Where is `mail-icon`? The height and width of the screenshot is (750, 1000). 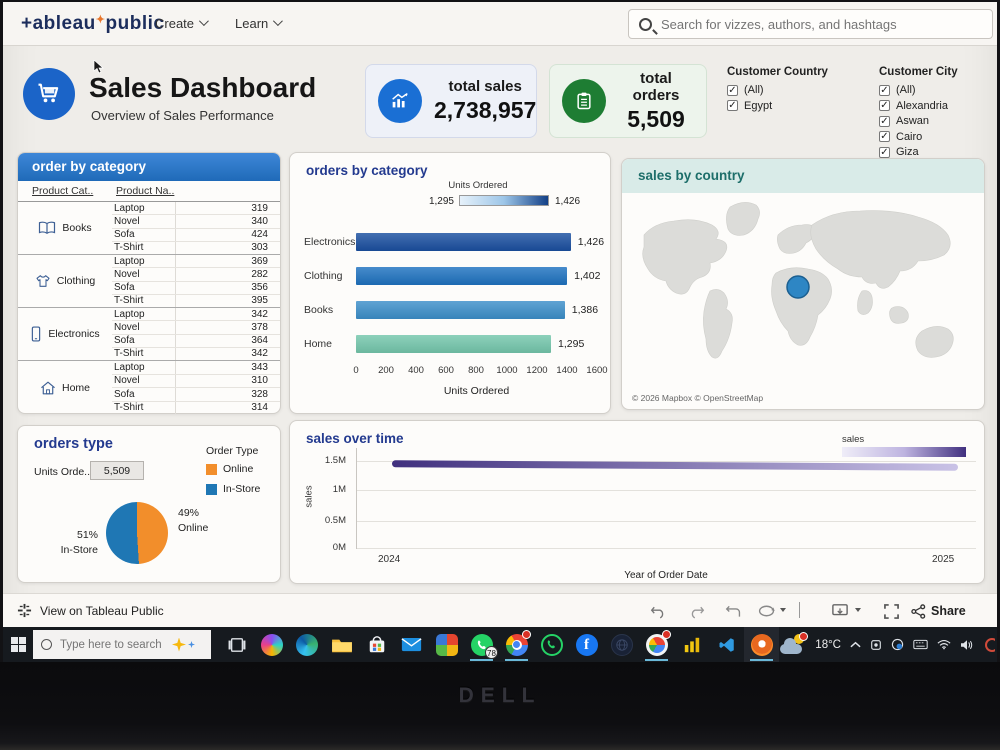 mail-icon is located at coordinates (411, 644).